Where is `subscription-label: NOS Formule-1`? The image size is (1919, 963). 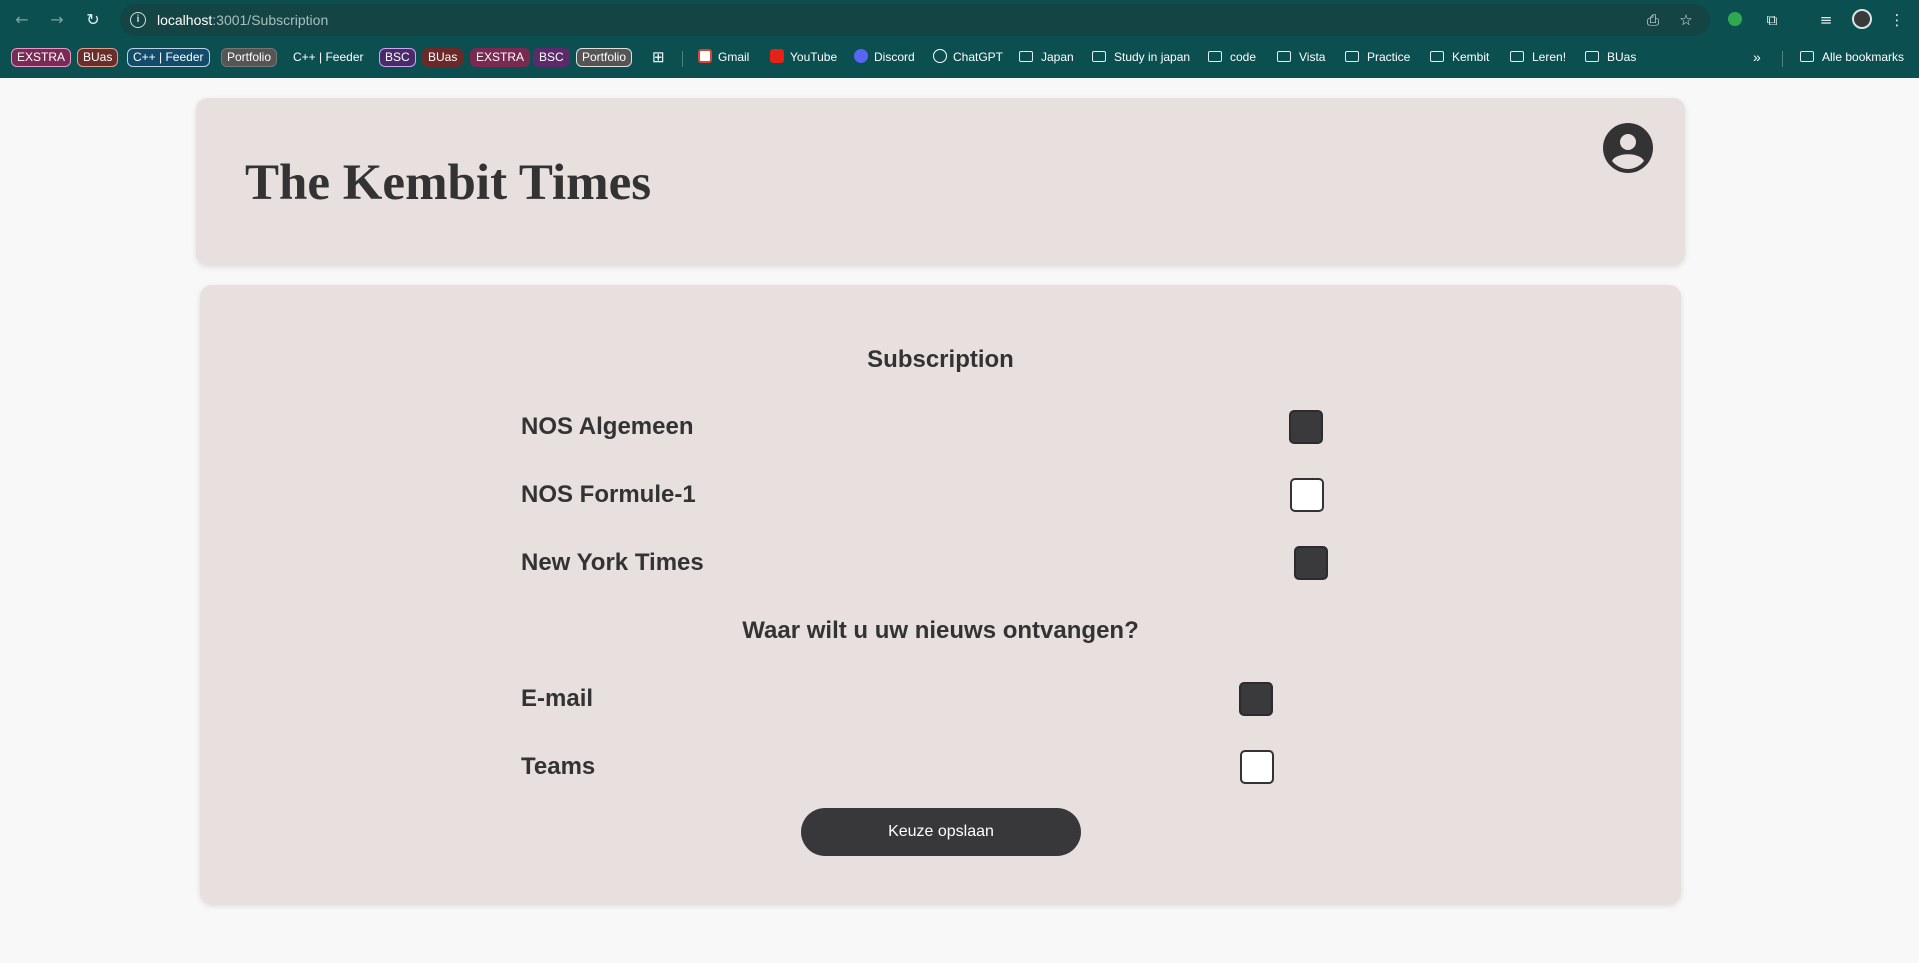 subscription-label: NOS Formule-1 is located at coordinates (608, 494).